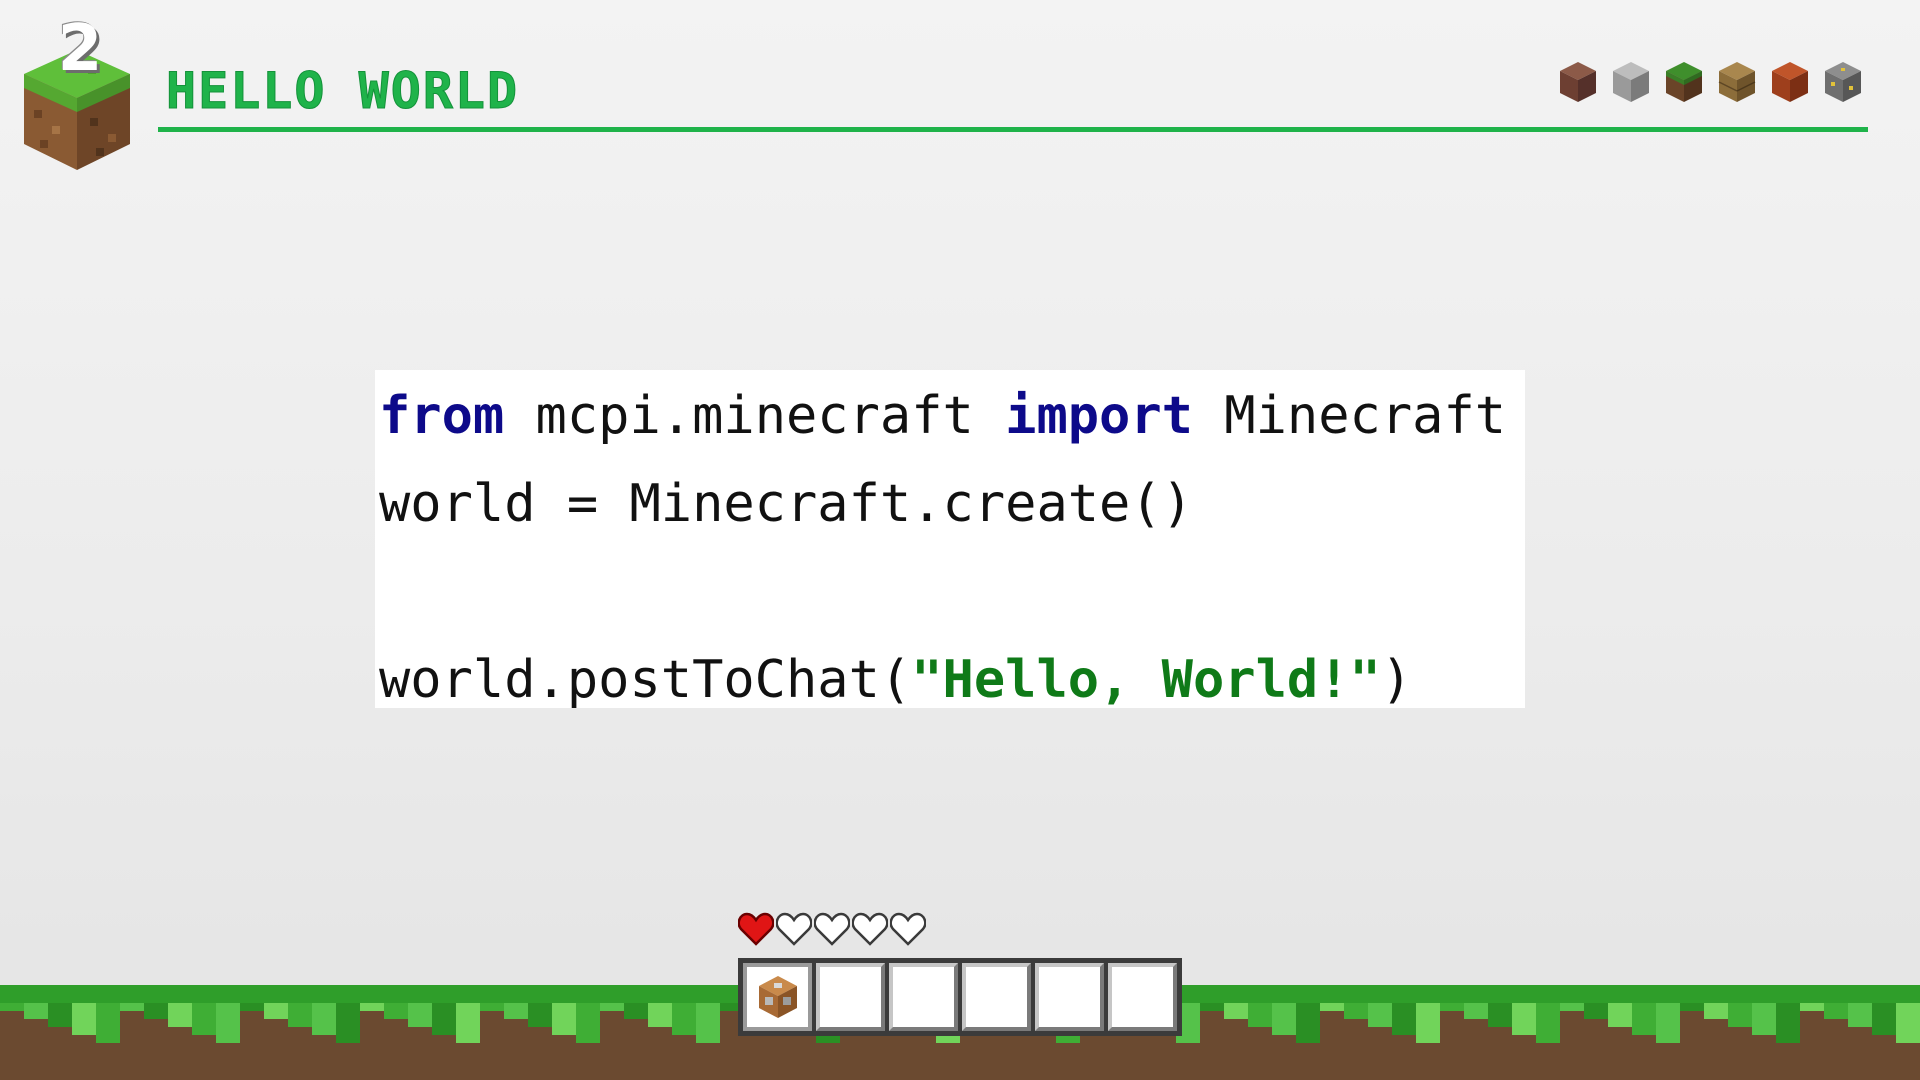 This screenshot has height=1080, width=1920. Describe the element at coordinates (1146, 680) in the screenshot. I see `string-literal: "Hello, World!"` at that location.